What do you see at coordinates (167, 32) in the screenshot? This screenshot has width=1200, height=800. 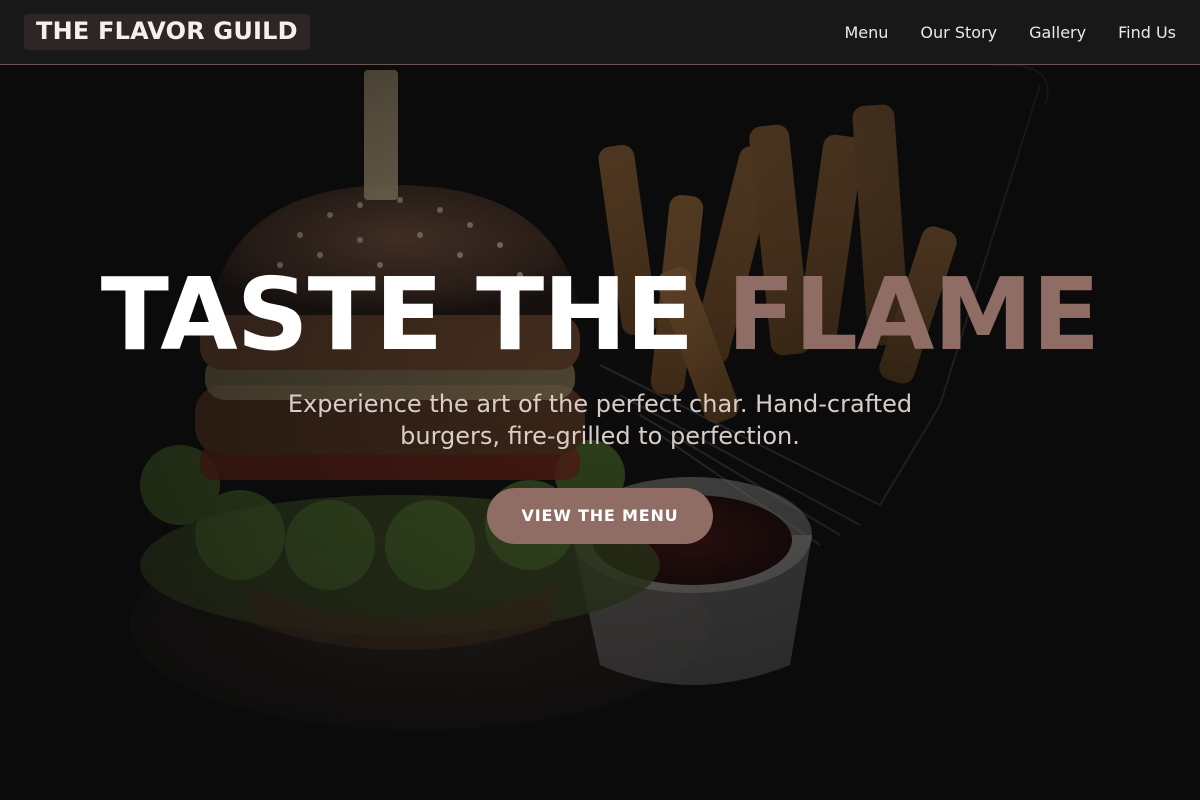 I see `brand-logo: THE FLAVOR GUILD` at bounding box center [167, 32].